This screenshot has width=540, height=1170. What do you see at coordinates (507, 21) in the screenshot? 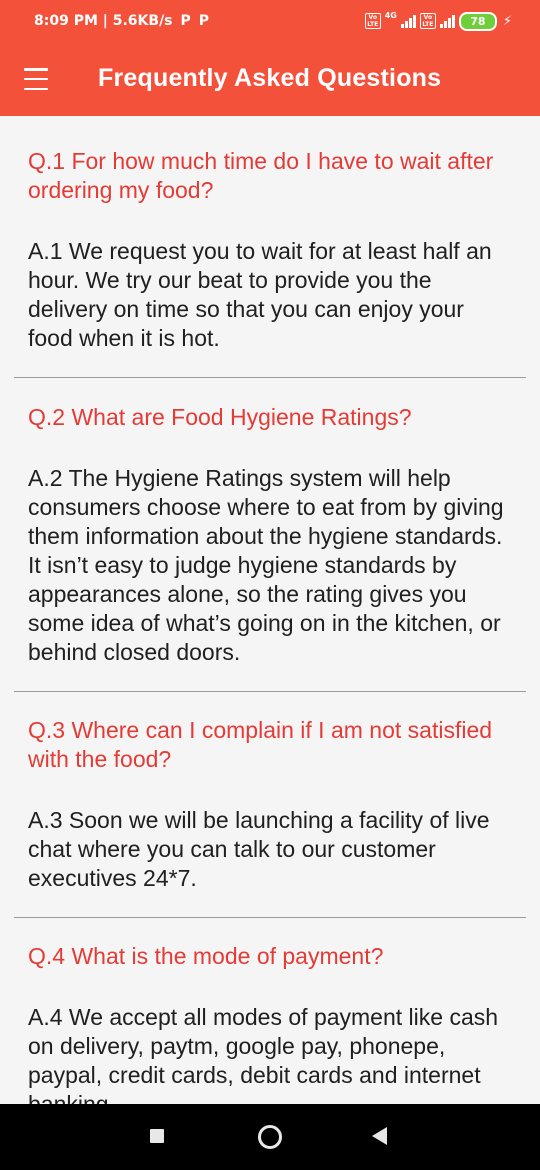
I see `charging-bolt-icon: ⚡` at bounding box center [507, 21].